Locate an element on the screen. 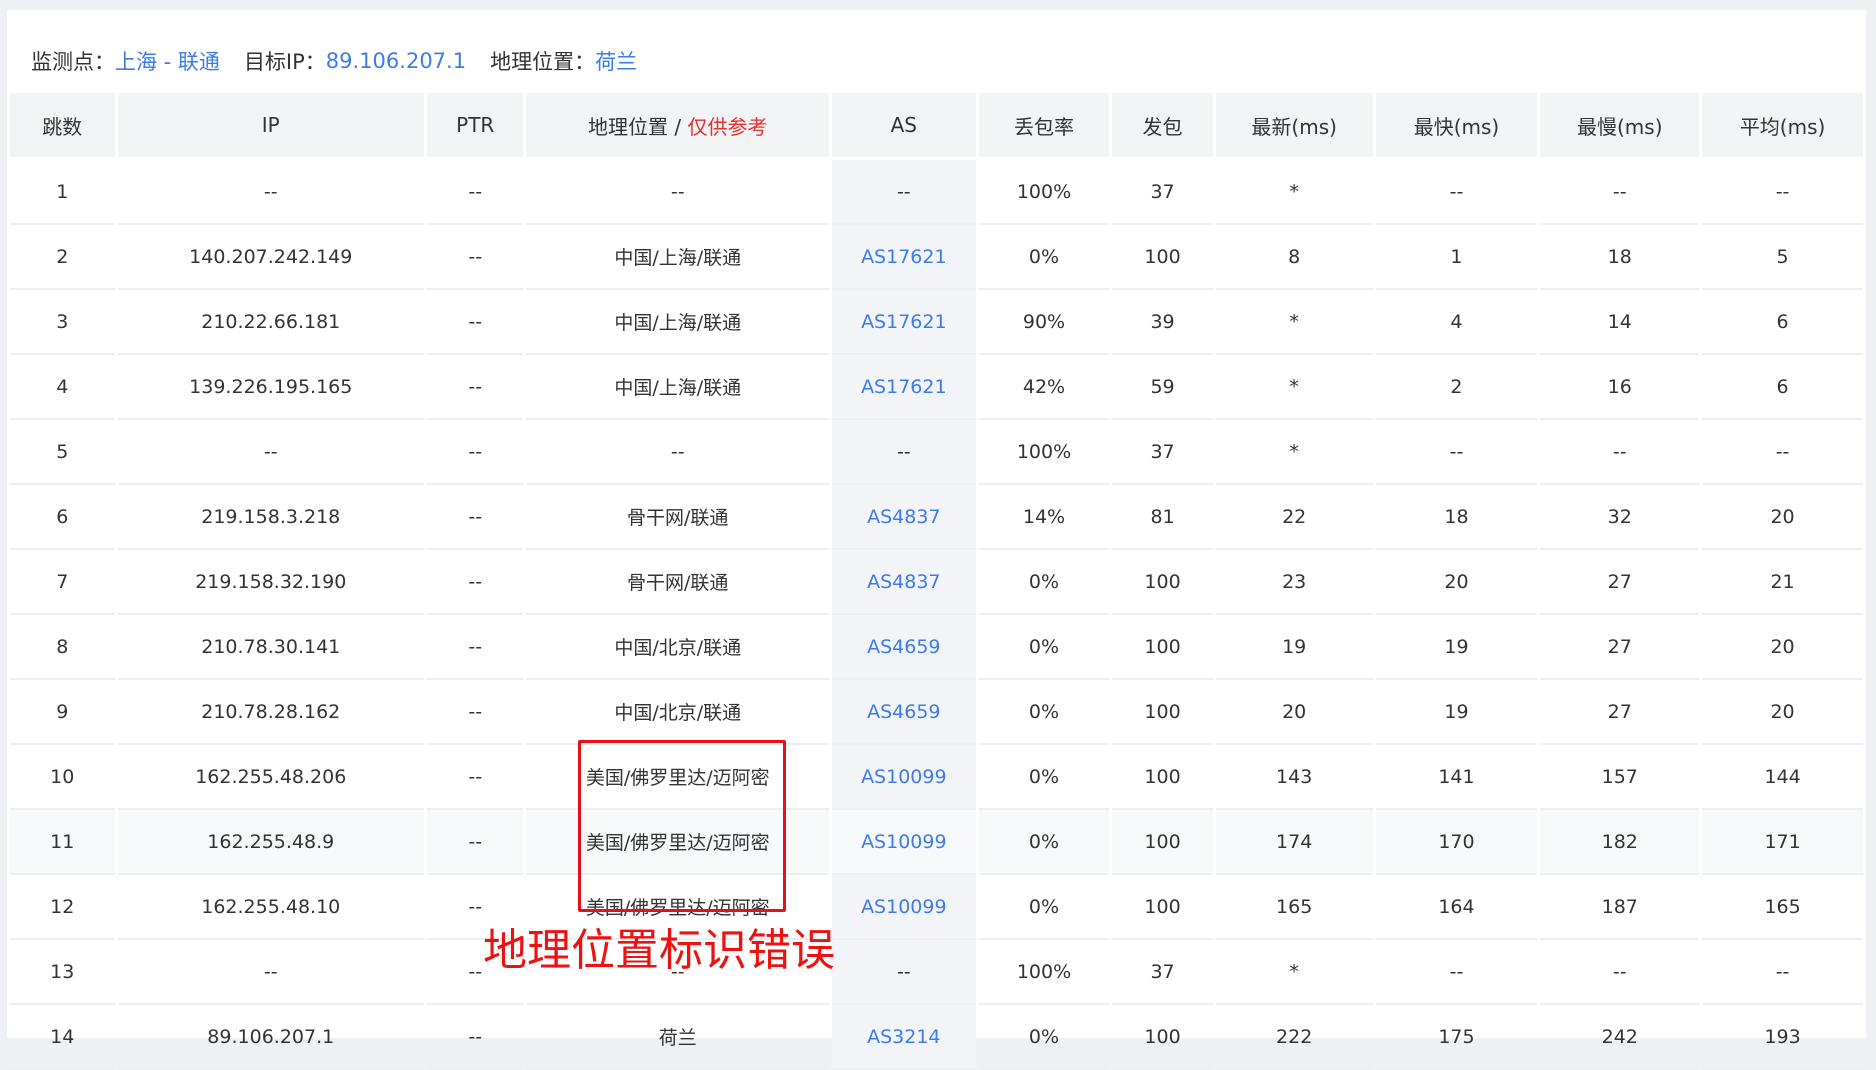  target-ip: 目标IP： 89.106.207.1 is located at coordinates (355, 61).